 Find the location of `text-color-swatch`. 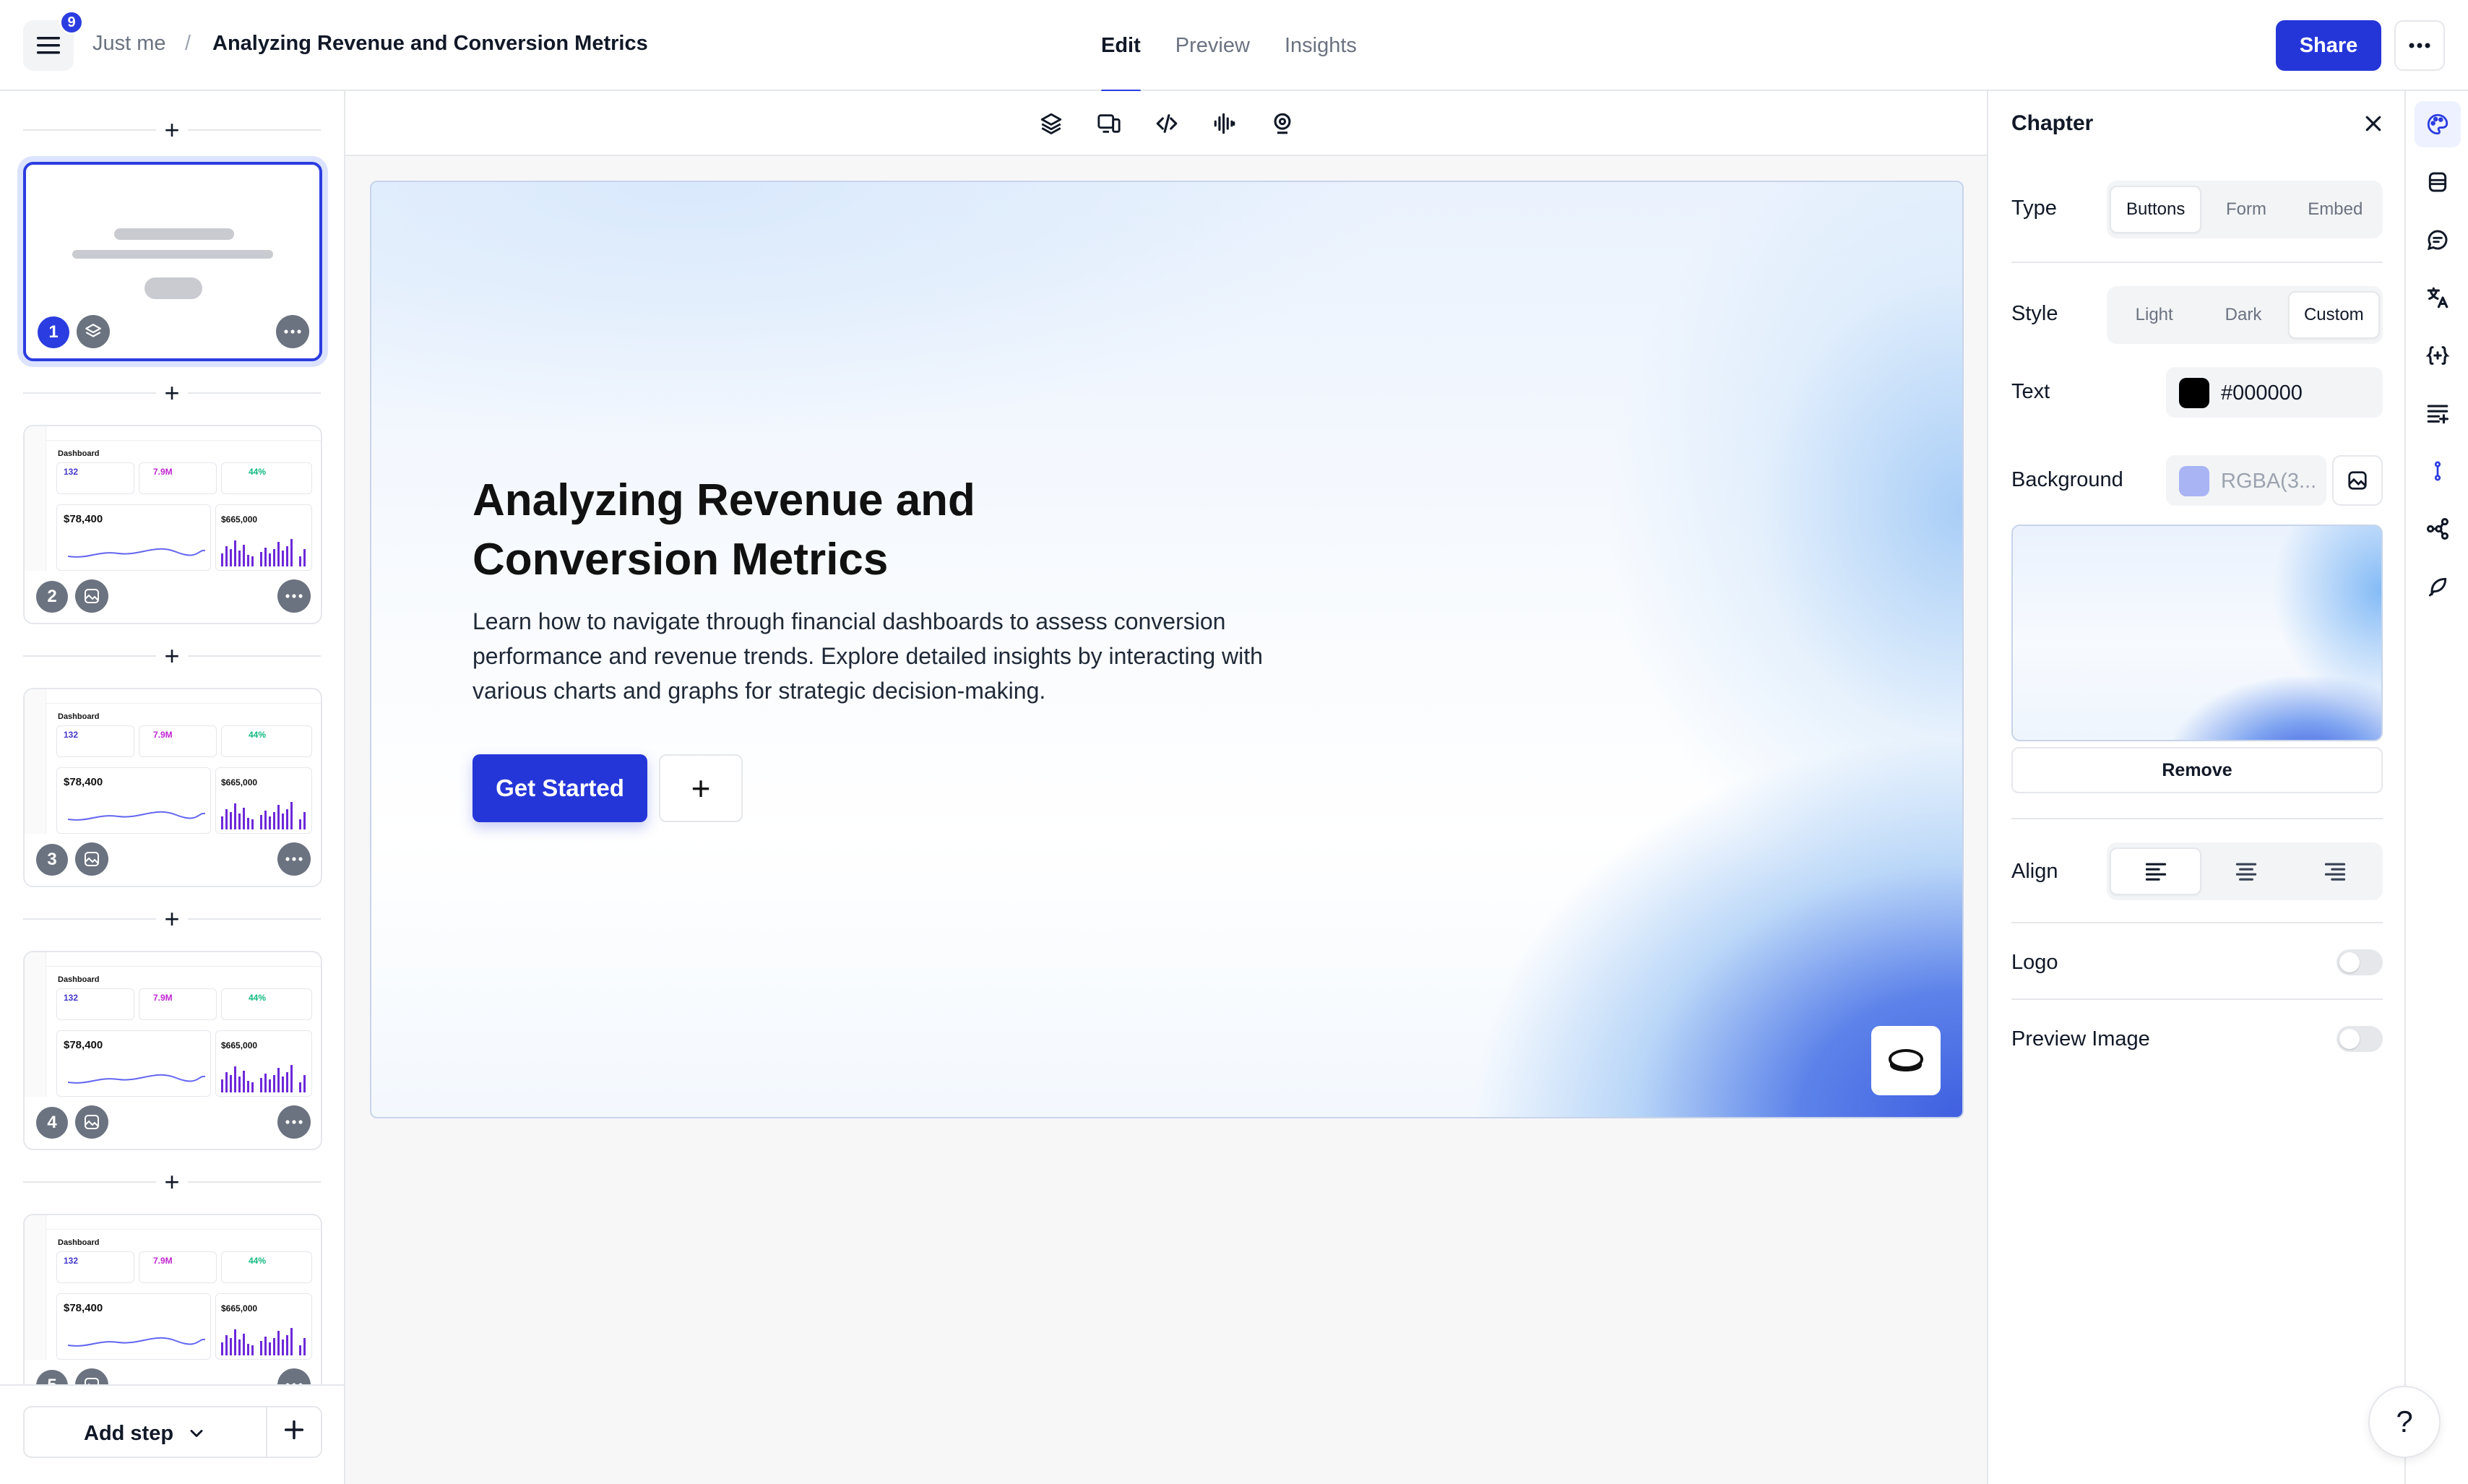

text-color-swatch is located at coordinates (2194, 393).